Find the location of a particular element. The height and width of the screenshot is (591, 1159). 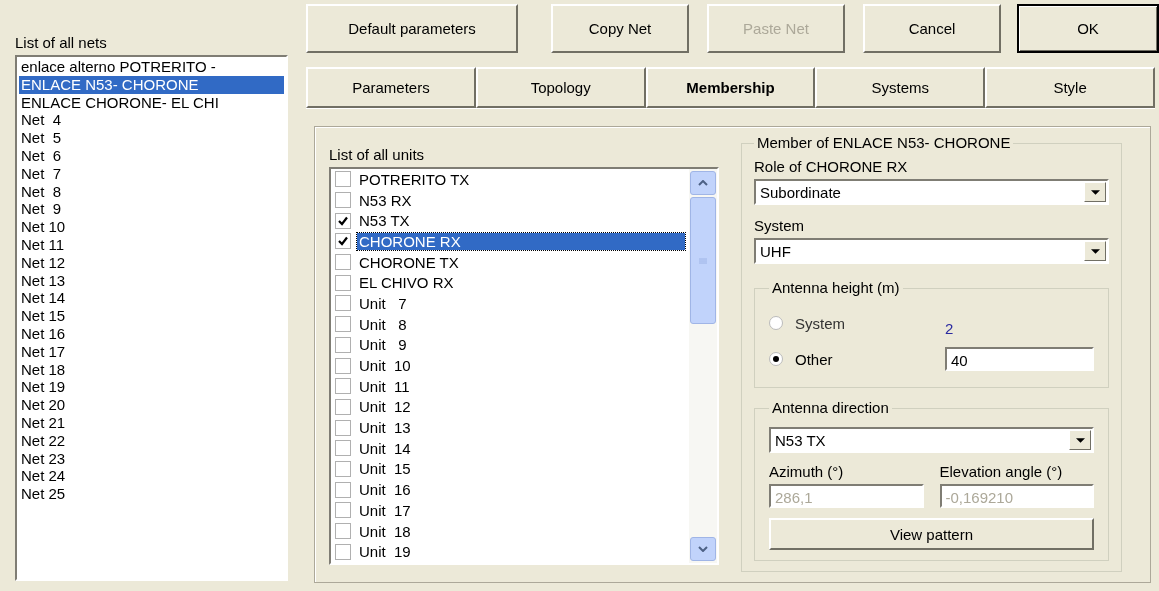

net-list-item: enlace alterno POTRERITO - is located at coordinates (151, 67).